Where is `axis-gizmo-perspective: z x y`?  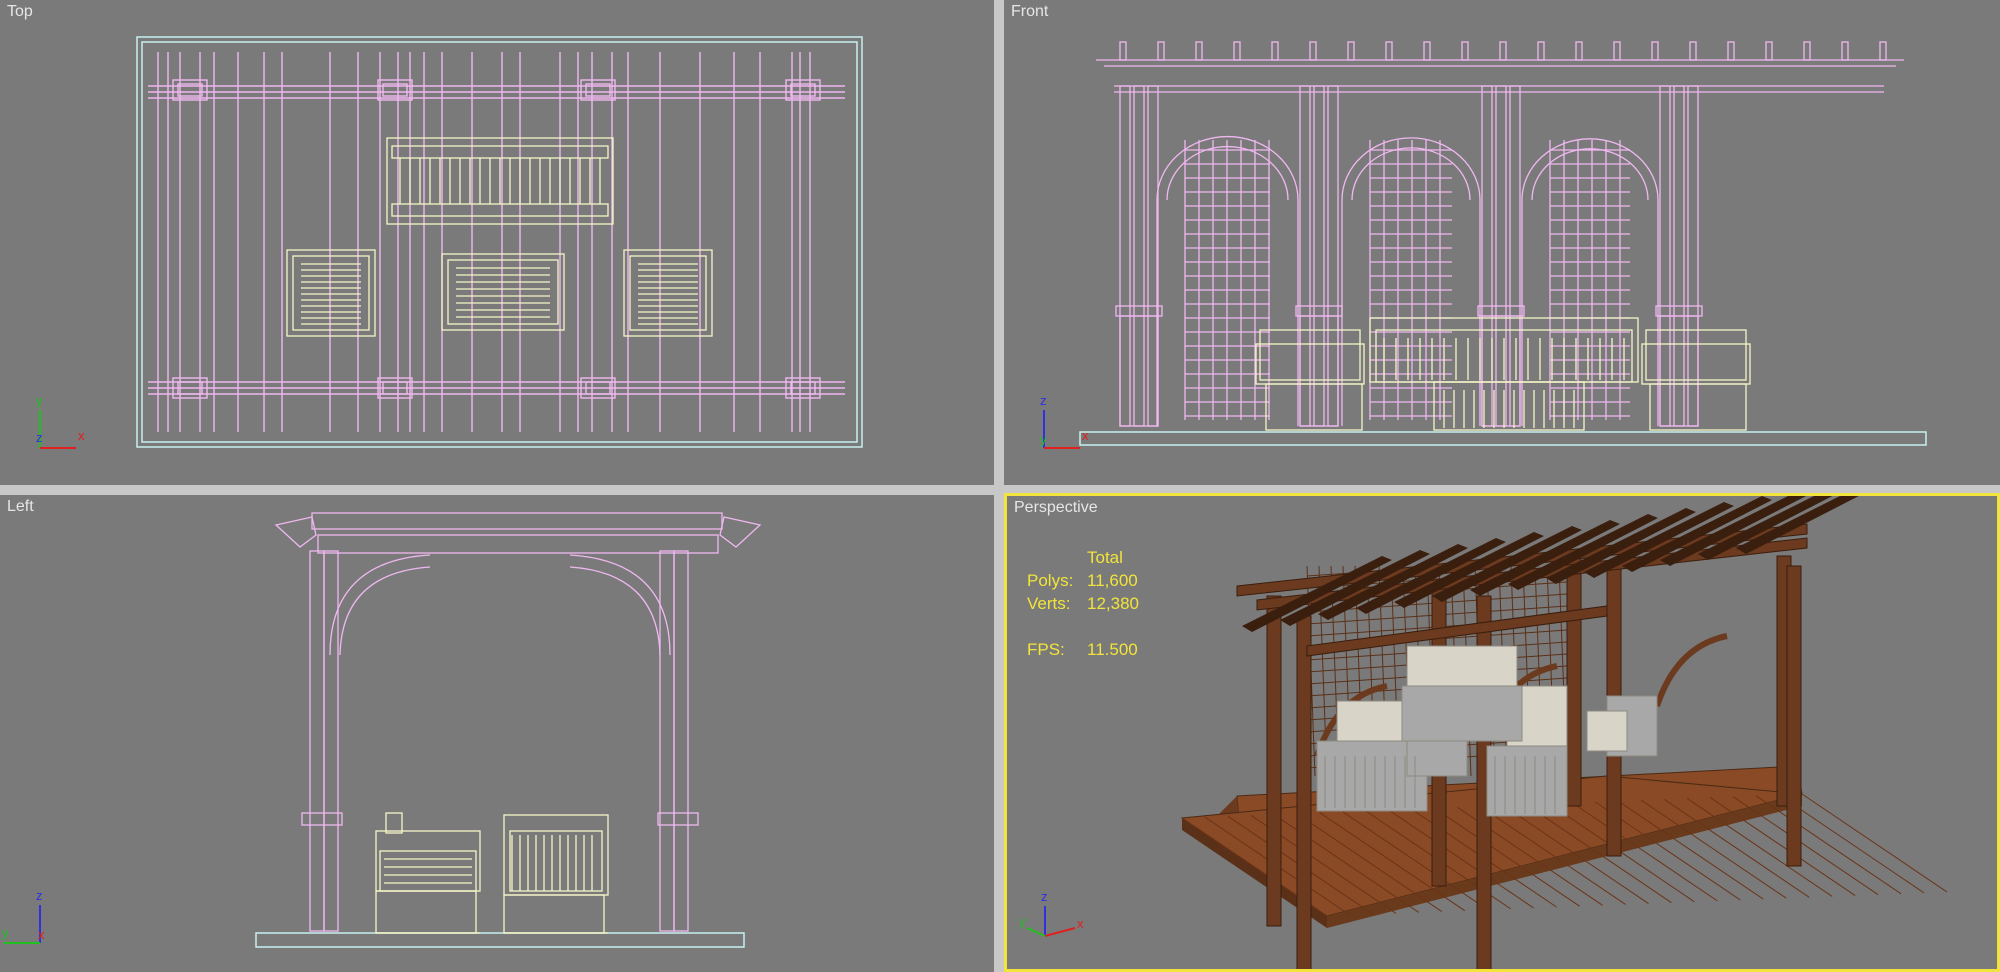
axis-gizmo-perspective: z x y is located at coordinates (1051, 913).